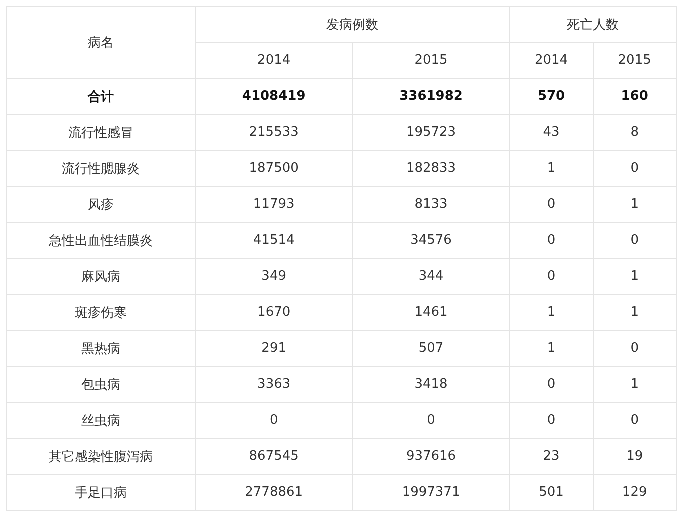 The width and height of the screenshot is (684, 529). Describe the element at coordinates (274, 348) in the screenshot. I see `table-cell: 291` at that location.